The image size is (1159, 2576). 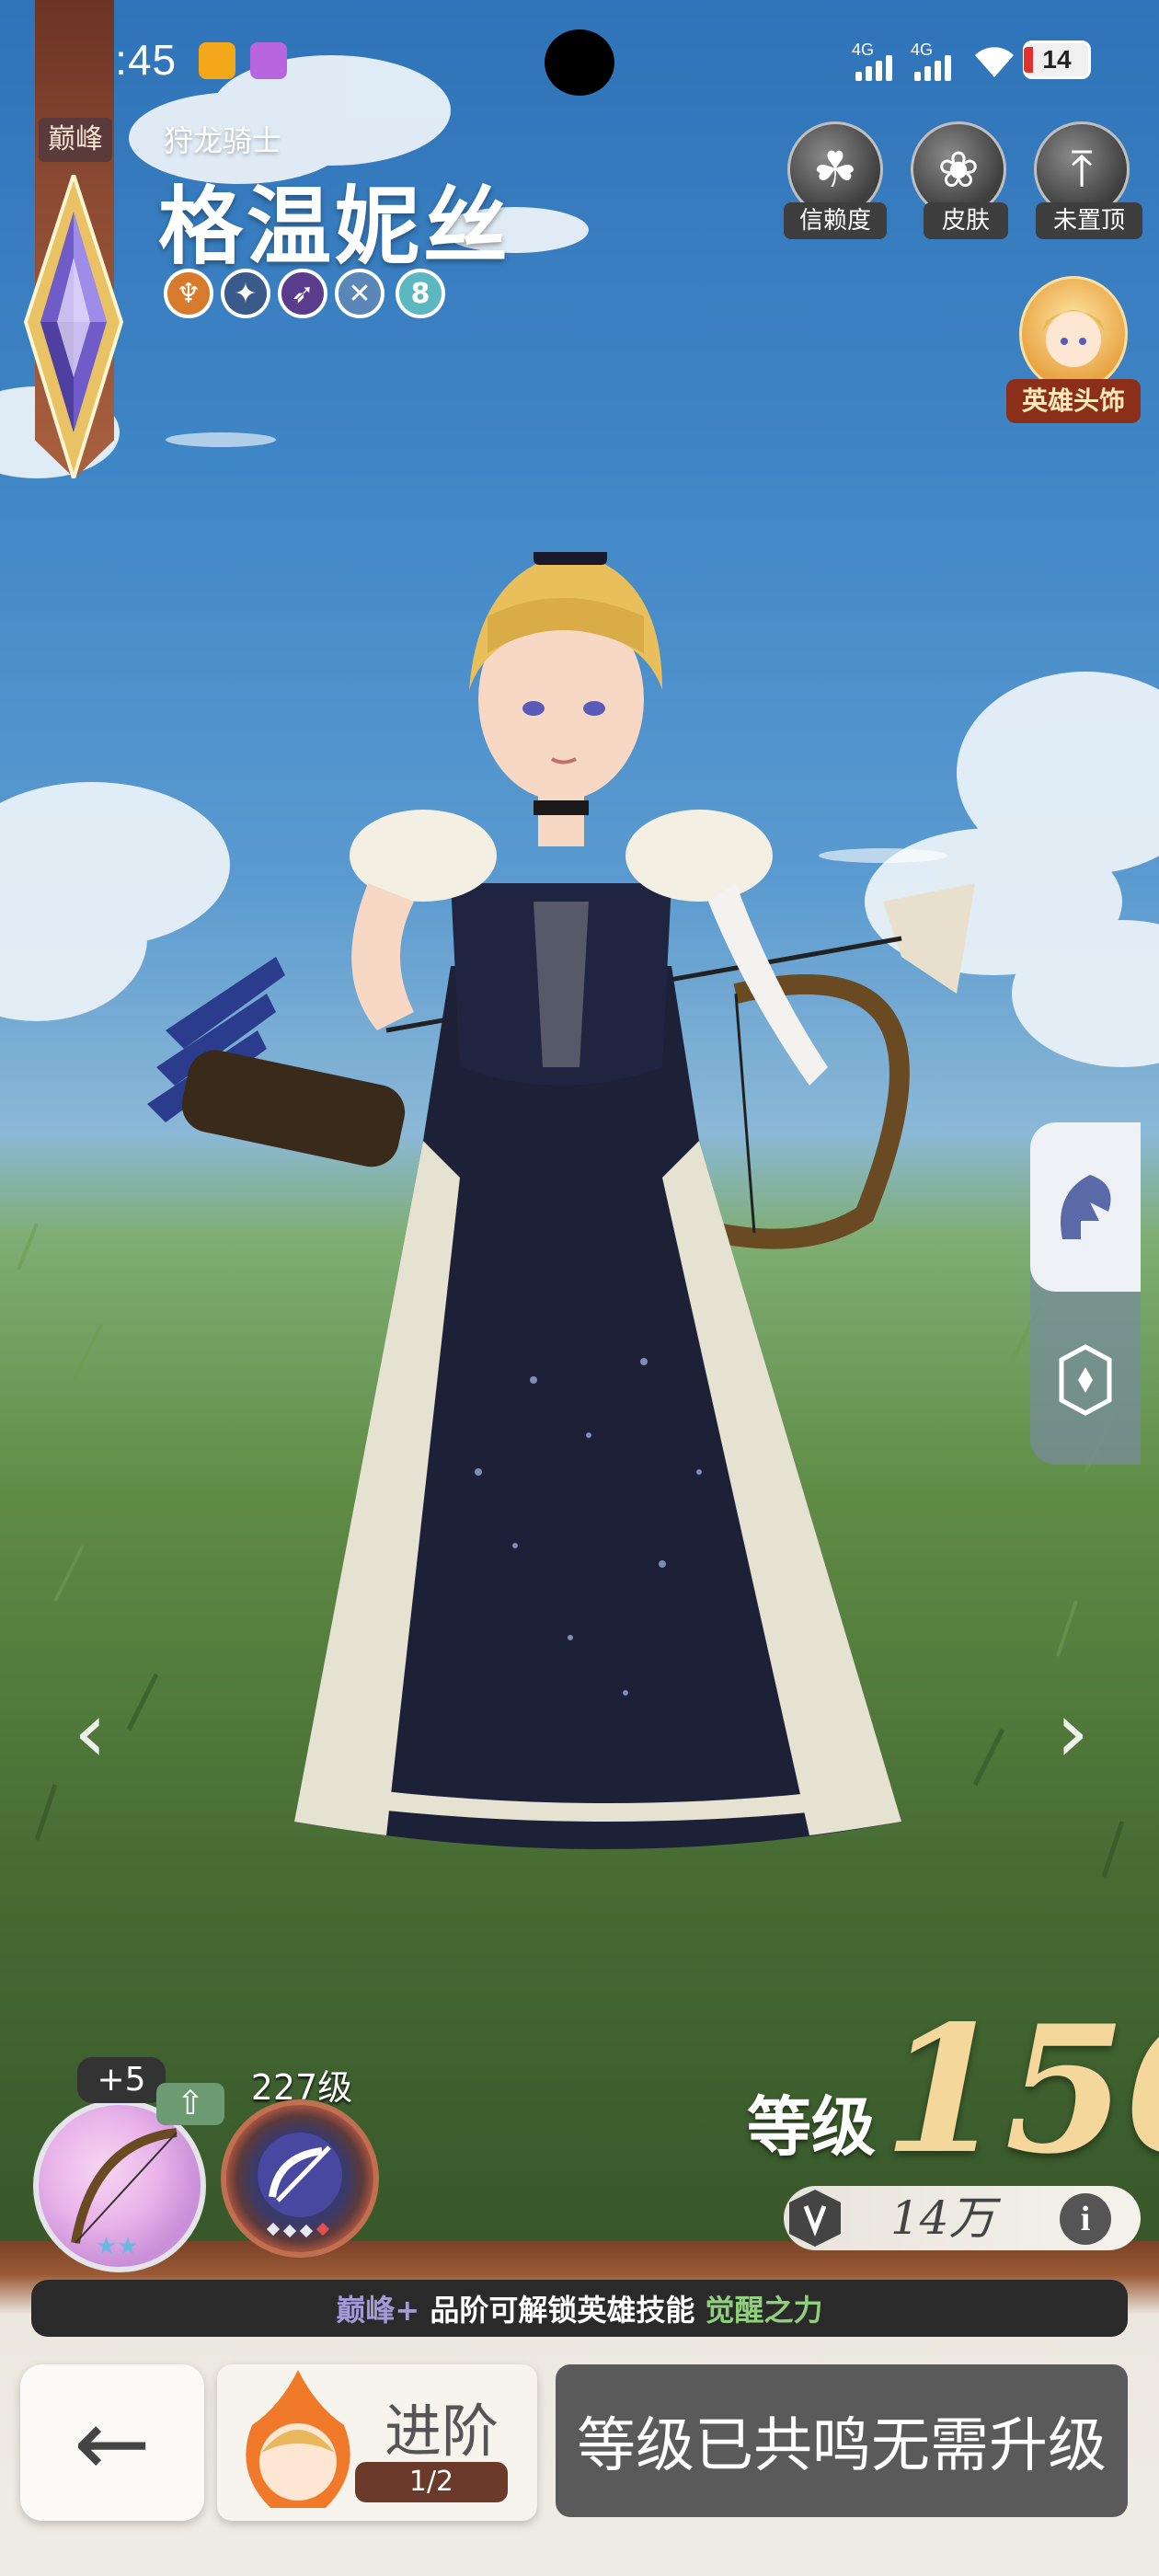 What do you see at coordinates (815, 2218) in the screenshot?
I see `power-shield-icon` at bounding box center [815, 2218].